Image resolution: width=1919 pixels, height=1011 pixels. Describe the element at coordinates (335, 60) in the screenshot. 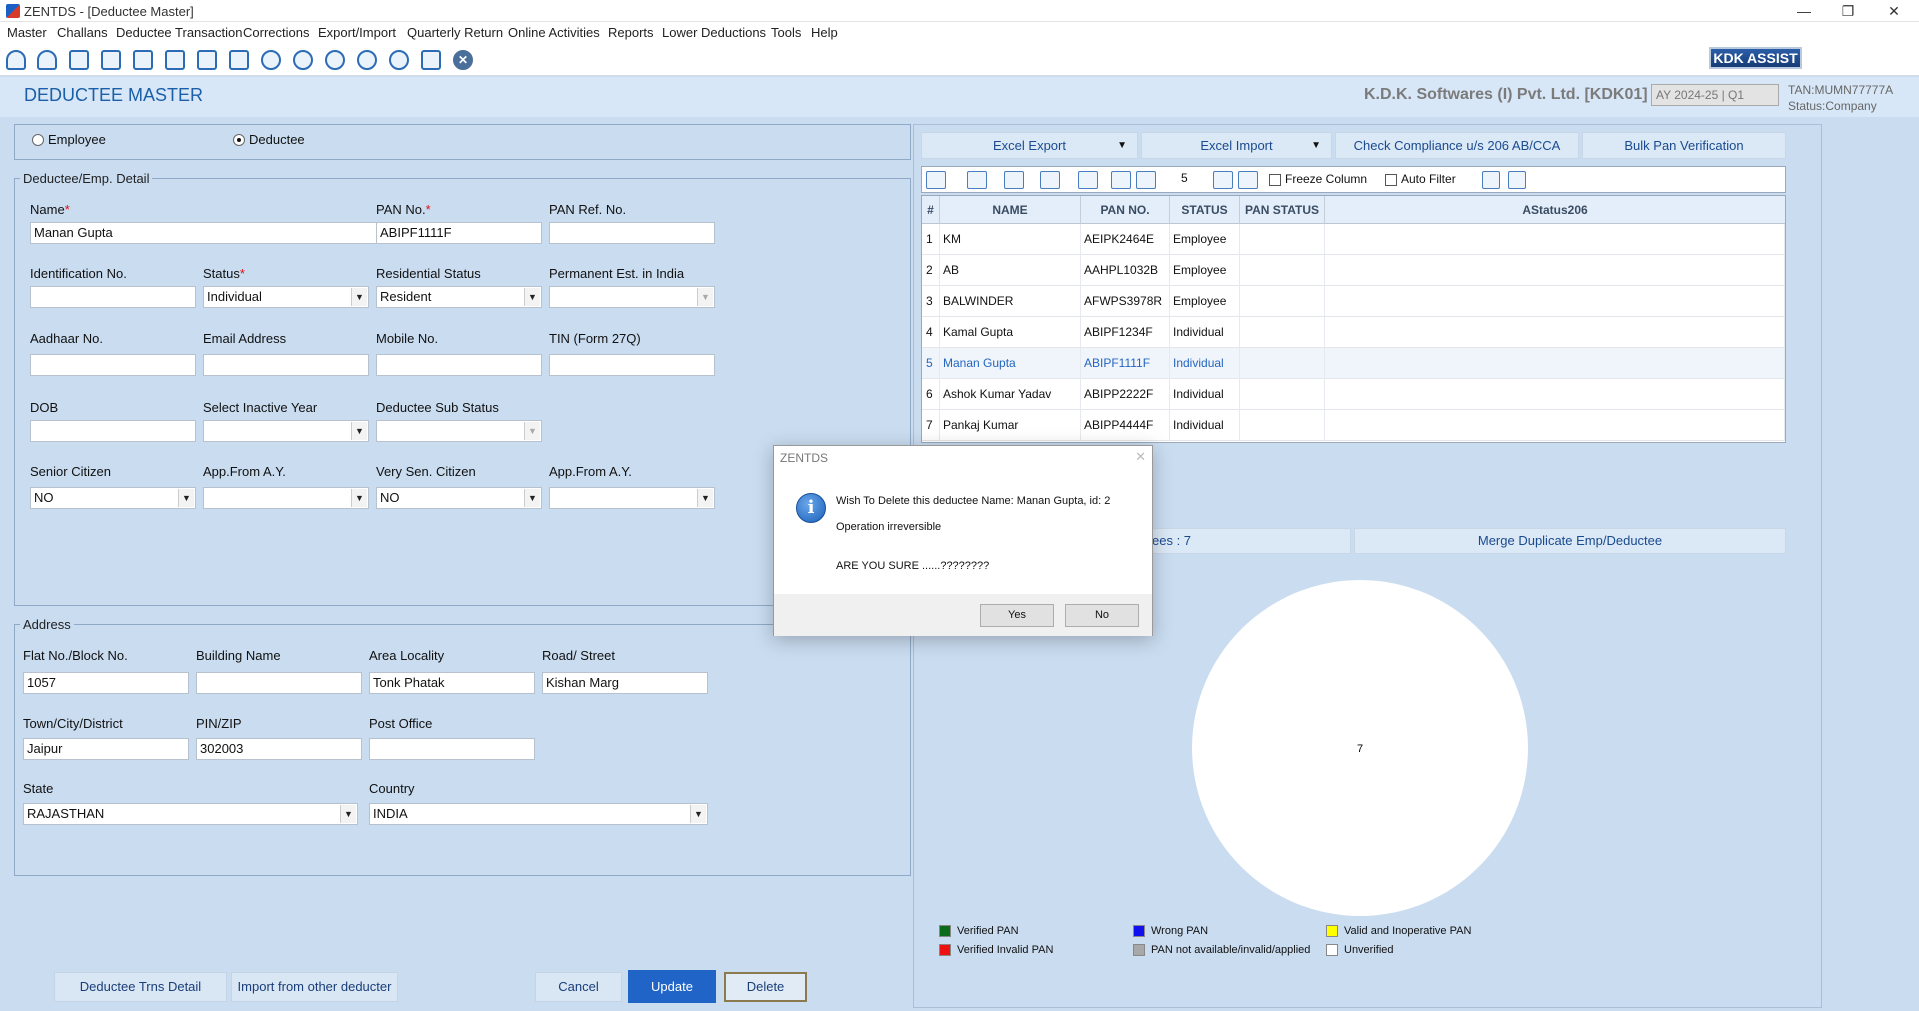

I see `tds27q-icon` at that location.